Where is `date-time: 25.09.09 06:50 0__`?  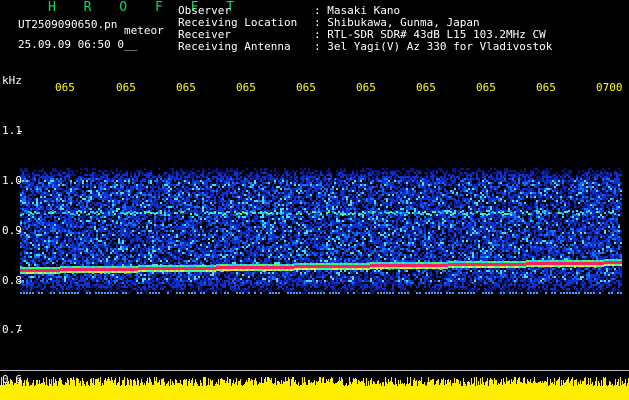 date-time: 25.09.09 06:50 0__ is located at coordinates (78, 44).